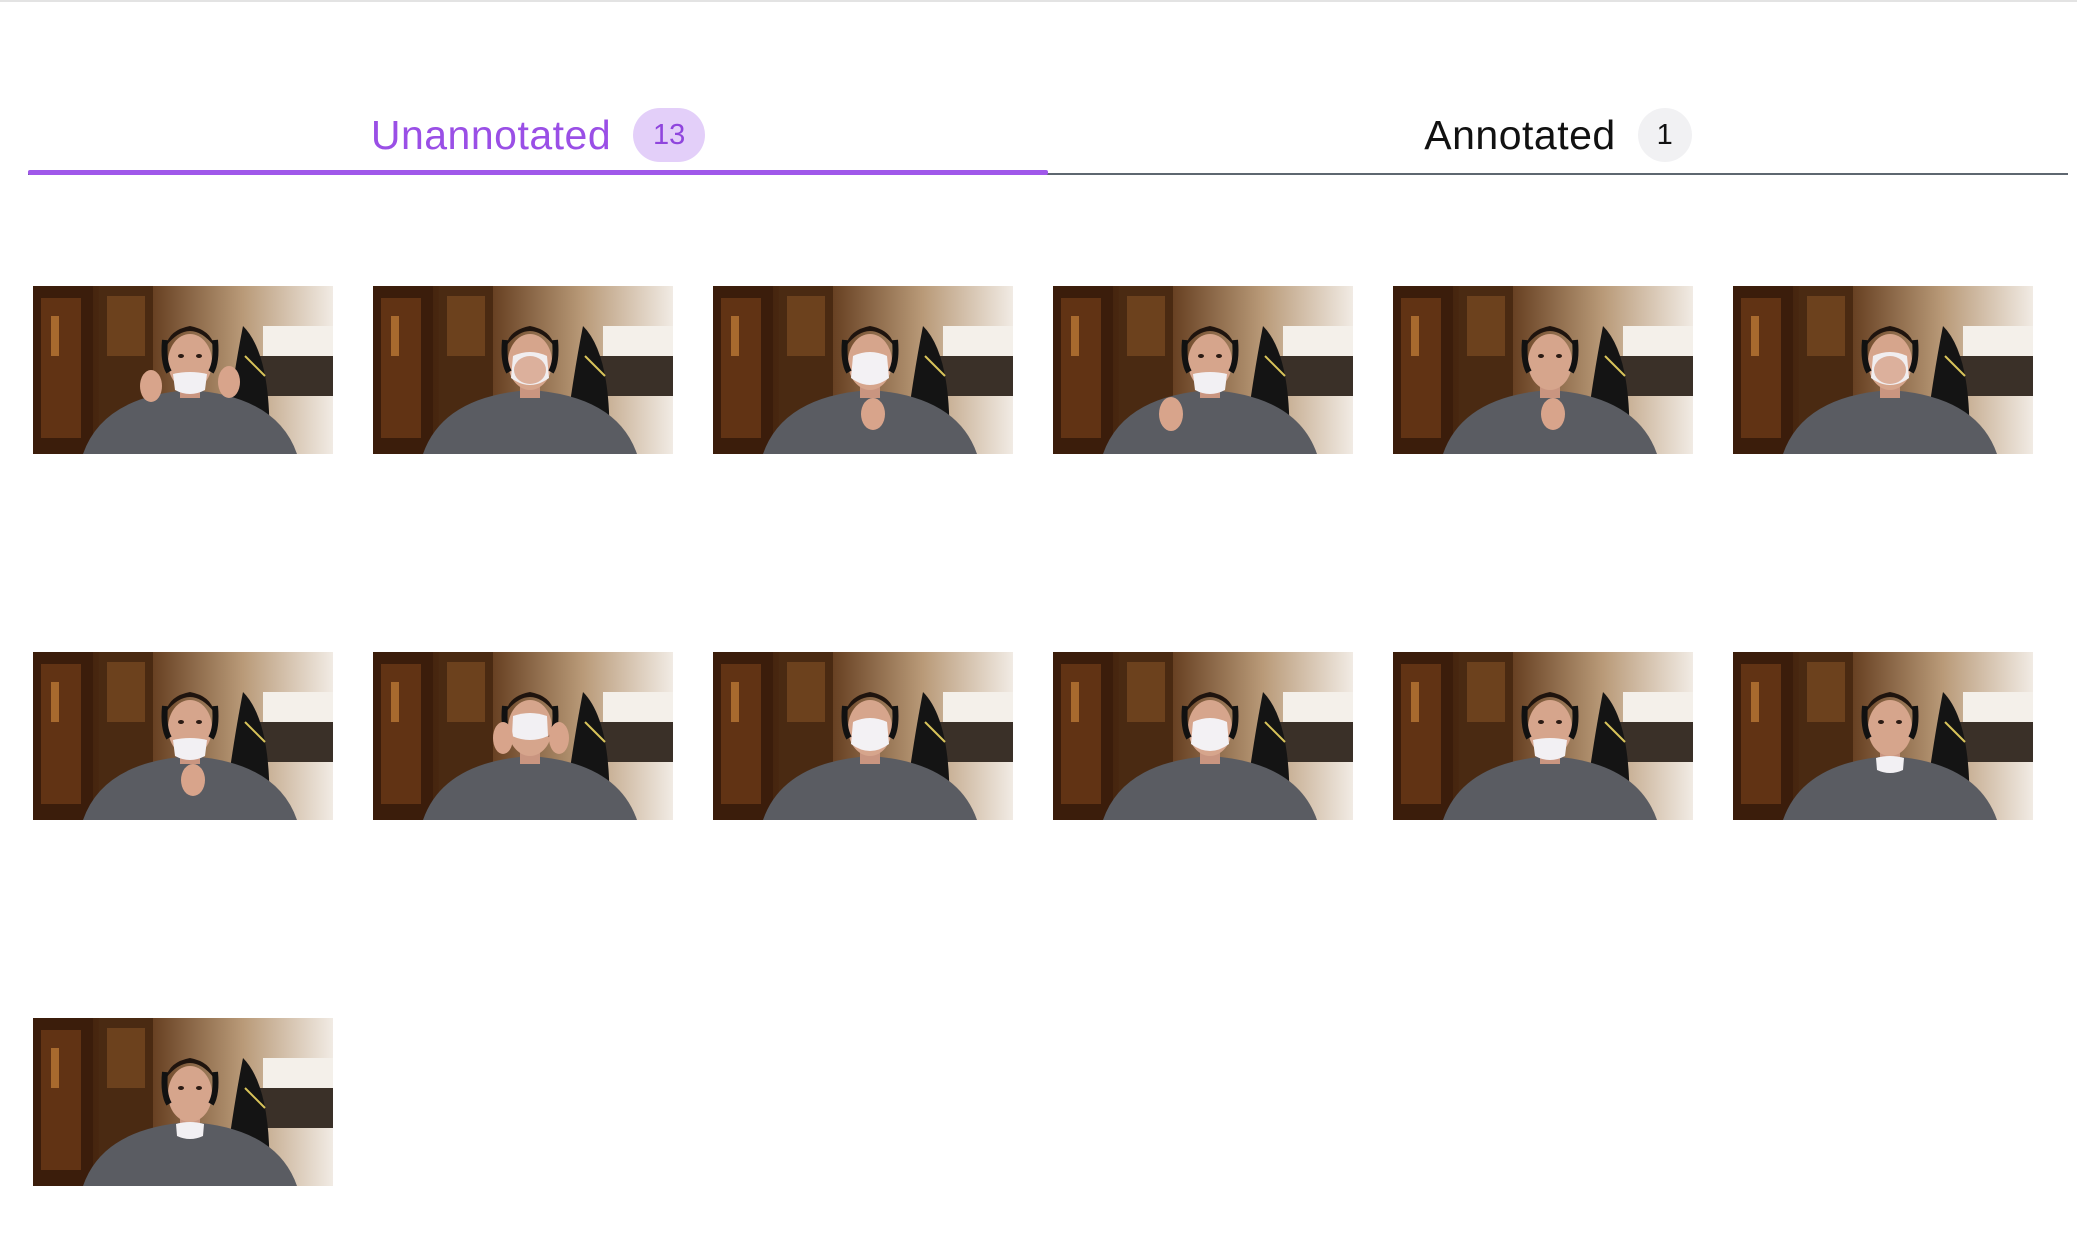  What do you see at coordinates (491, 134) in the screenshot?
I see `tab-unannotated-label: Unannotated` at bounding box center [491, 134].